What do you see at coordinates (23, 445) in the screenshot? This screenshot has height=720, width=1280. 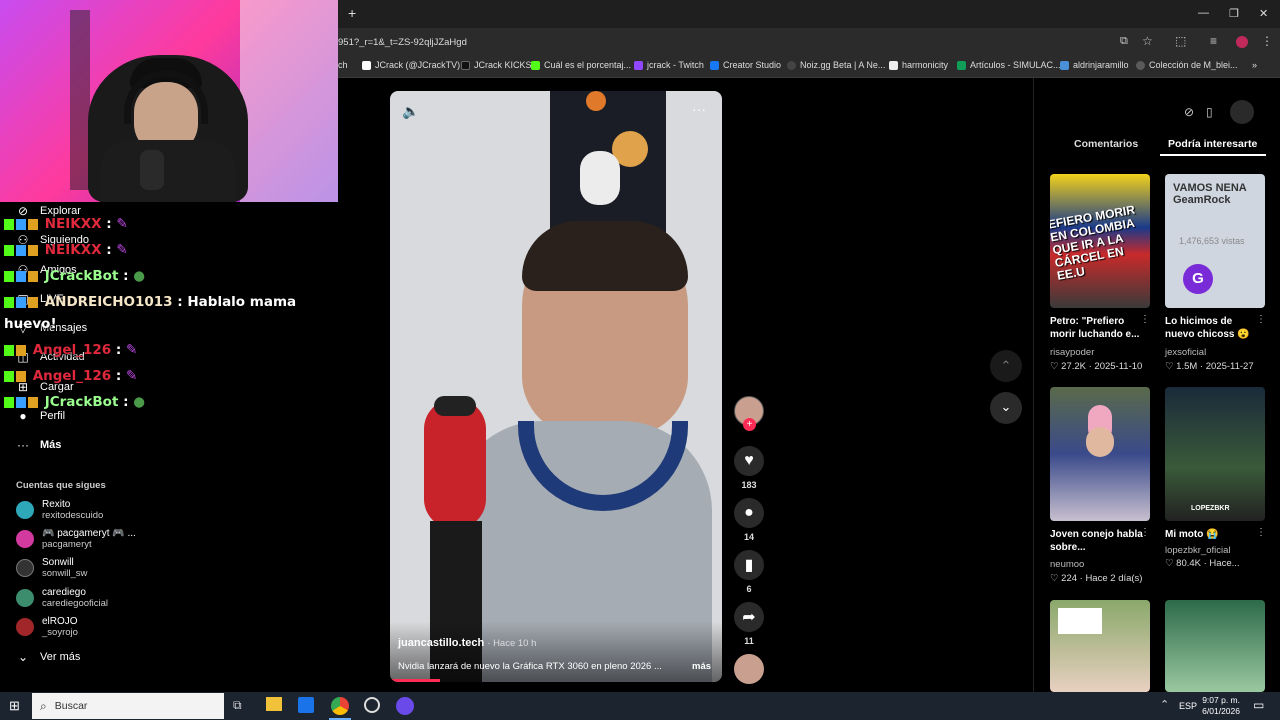 I see `more-icon: ···` at bounding box center [23, 445].